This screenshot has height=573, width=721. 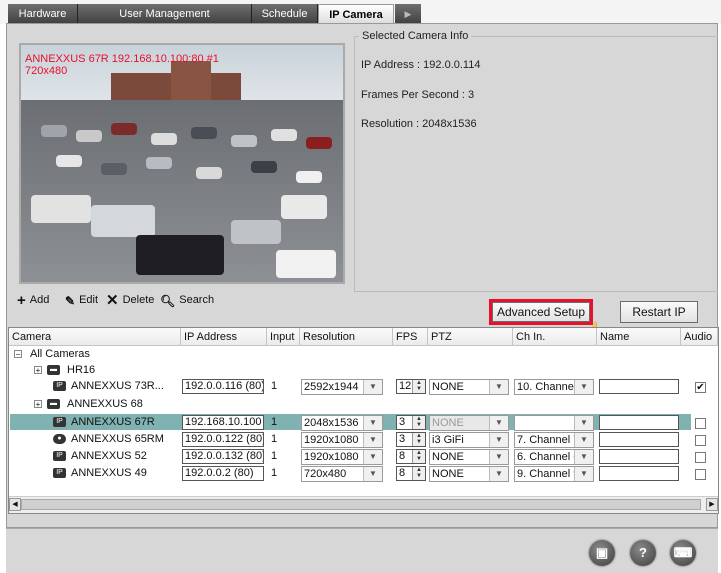 I want to click on scroll-right-icon: ▶, so click(x=712, y=504).